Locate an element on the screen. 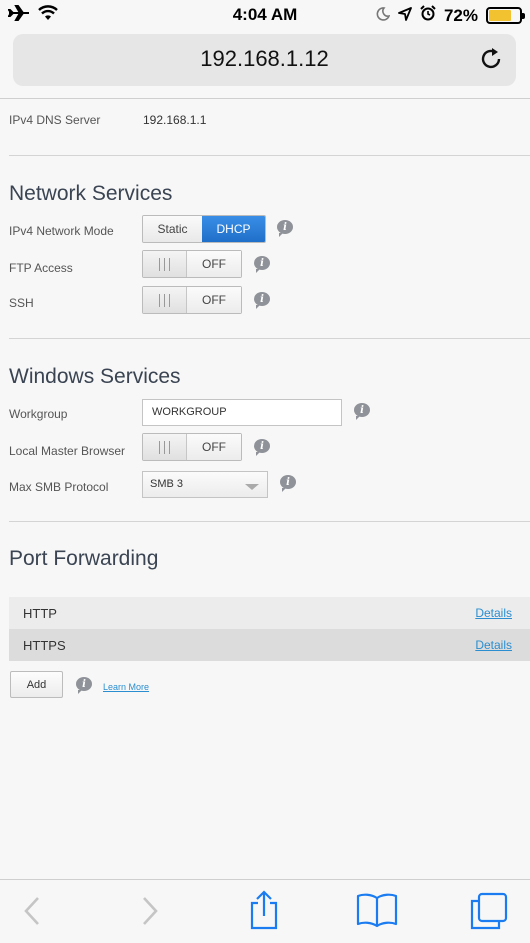 The height and width of the screenshot is (943, 530). share-icon is located at coordinates (264, 912).